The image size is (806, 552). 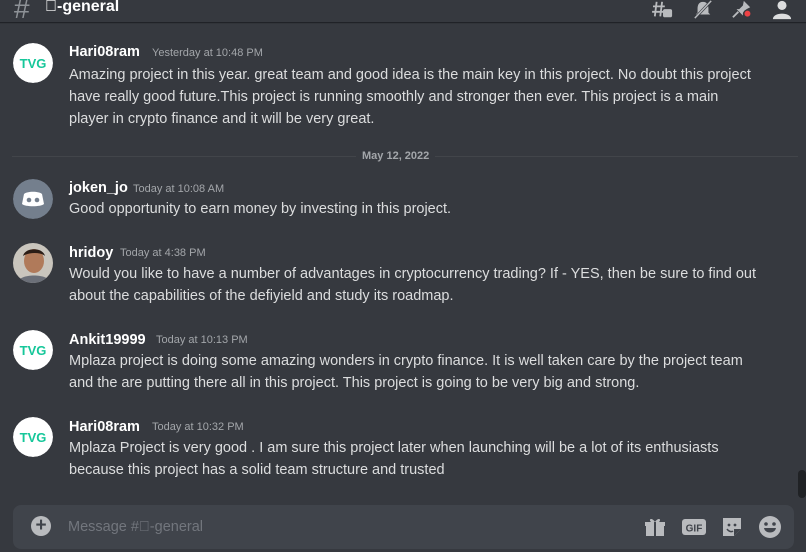 What do you see at coordinates (179, 189) in the screenshot?
I see `message-timestamp: Today at 10:08 AM` at bounding box center [179, 189].